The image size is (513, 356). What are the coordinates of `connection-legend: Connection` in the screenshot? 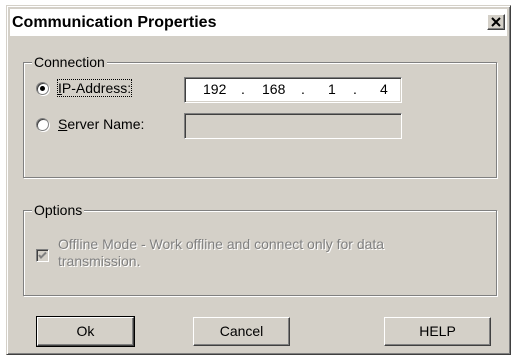 It's located at (69, 62).